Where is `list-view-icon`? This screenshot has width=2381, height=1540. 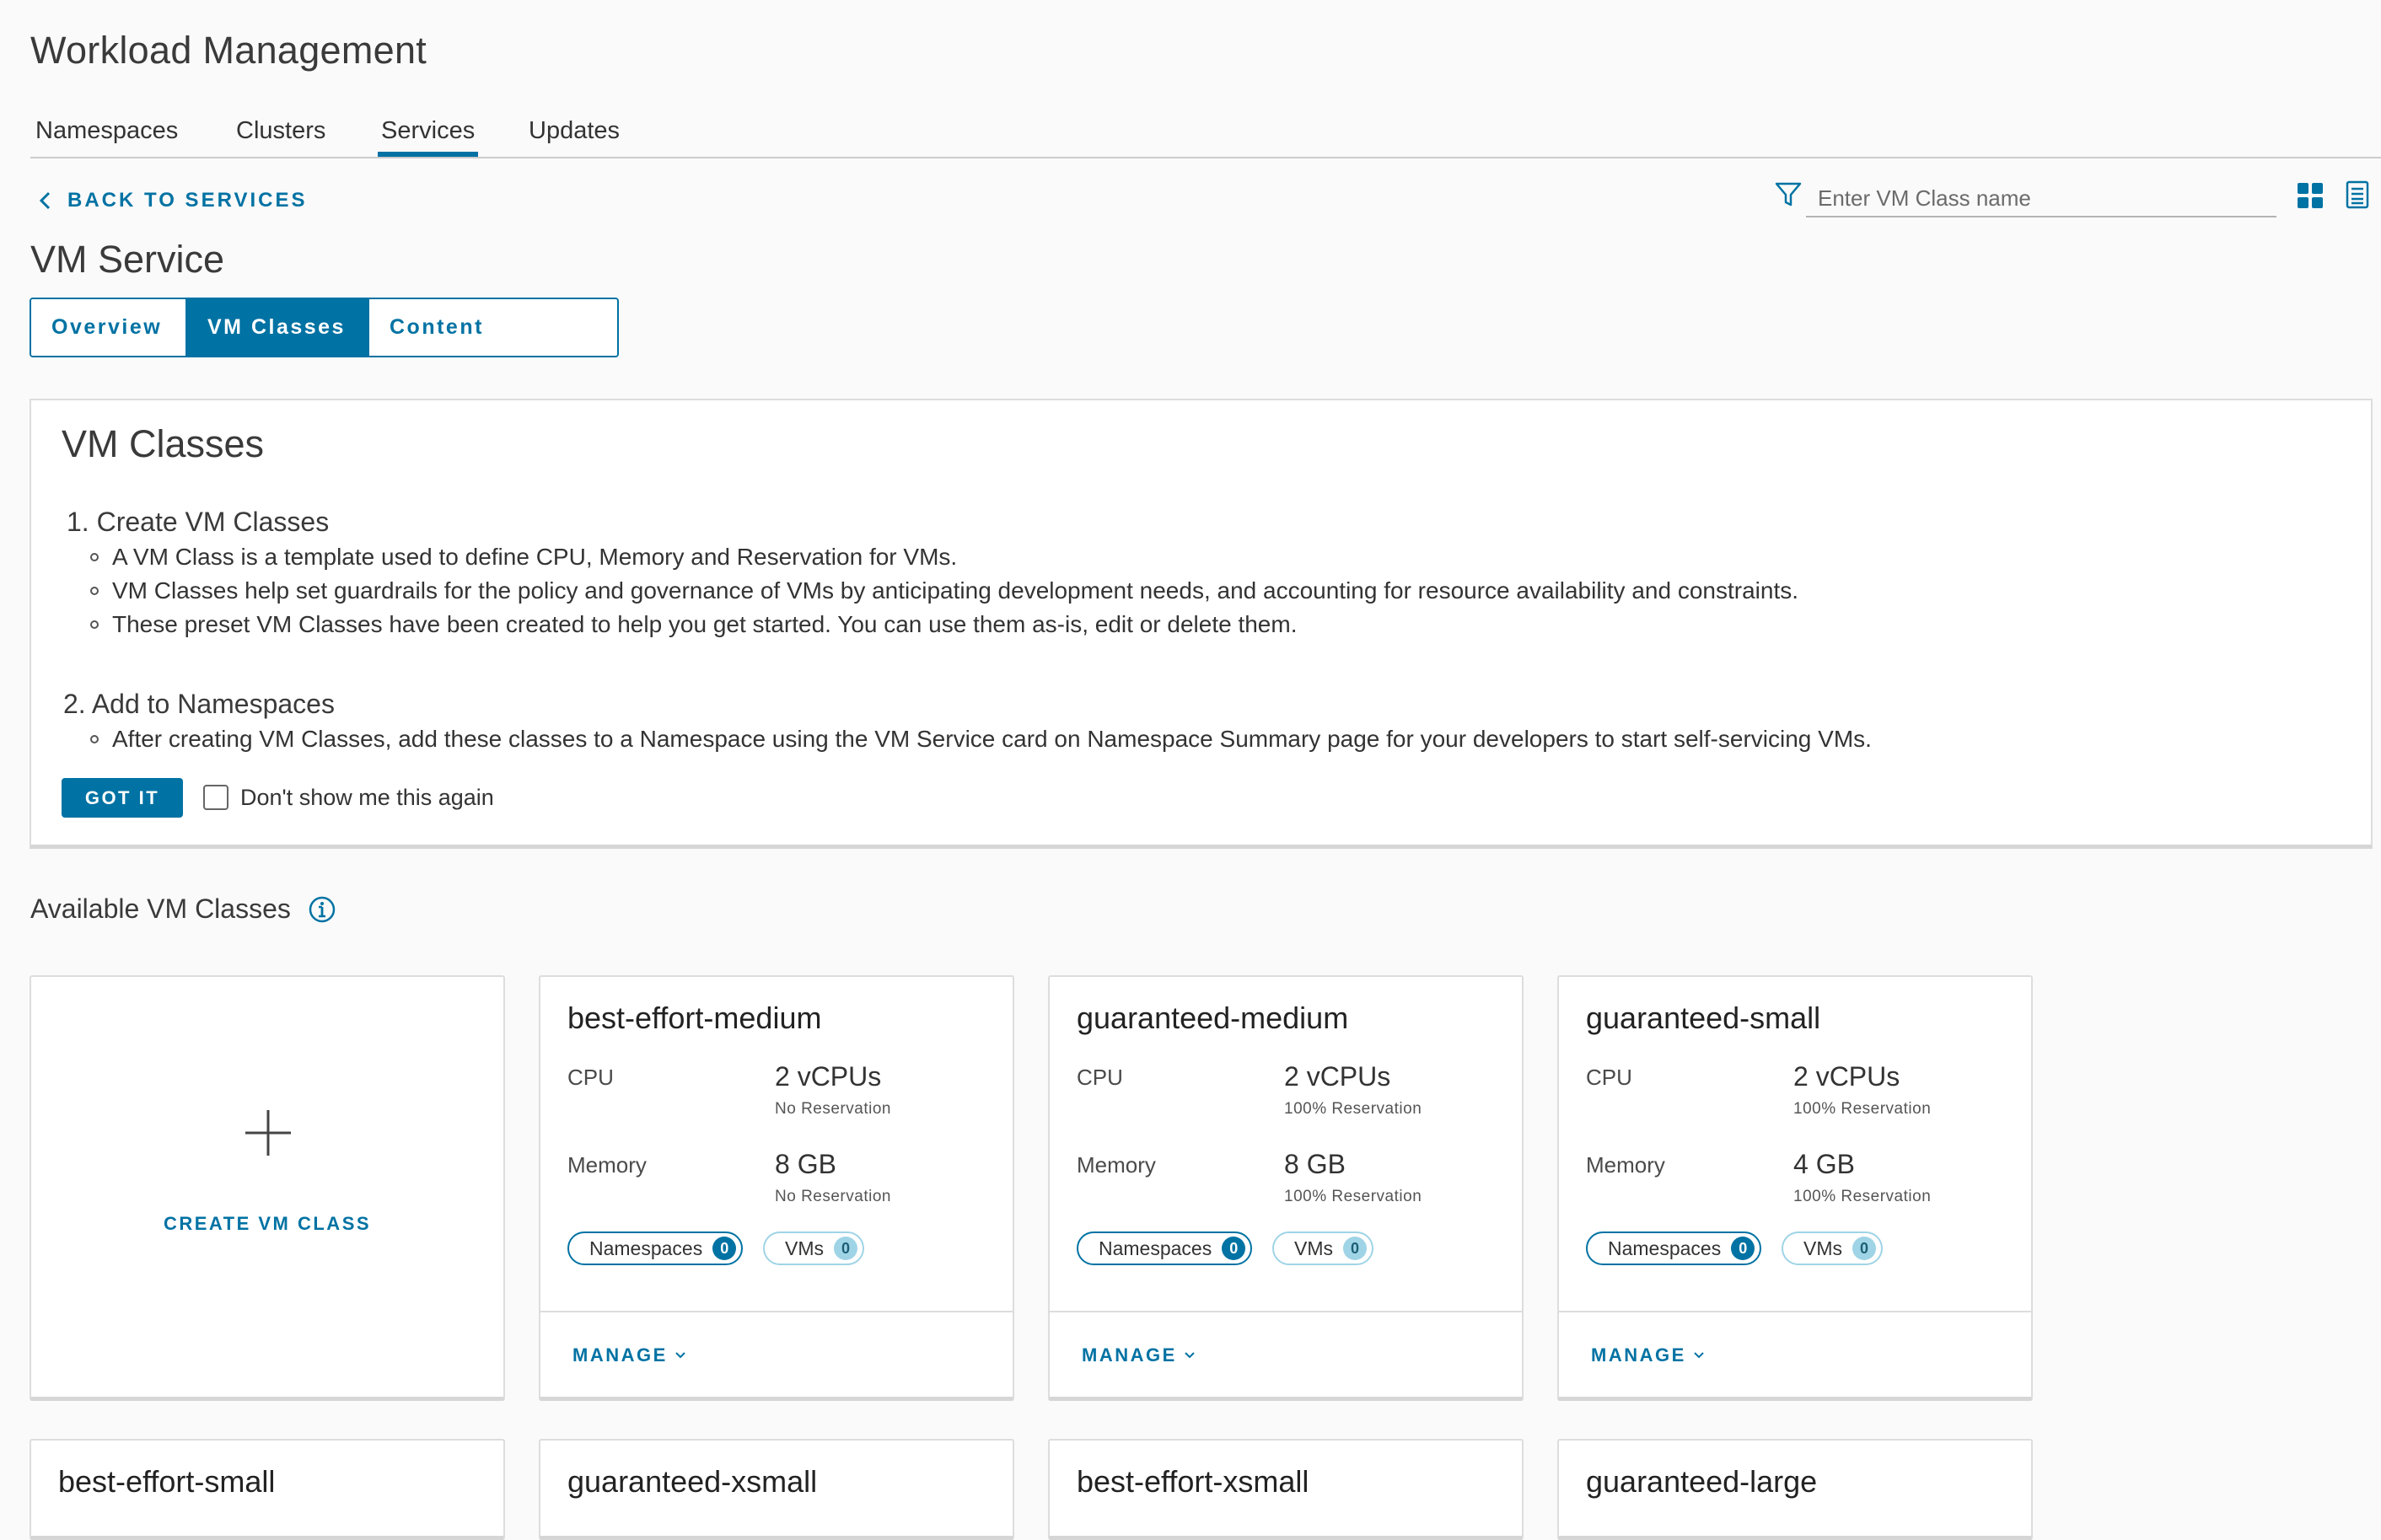 list-view-icon is located at coordinates (2357, 194).